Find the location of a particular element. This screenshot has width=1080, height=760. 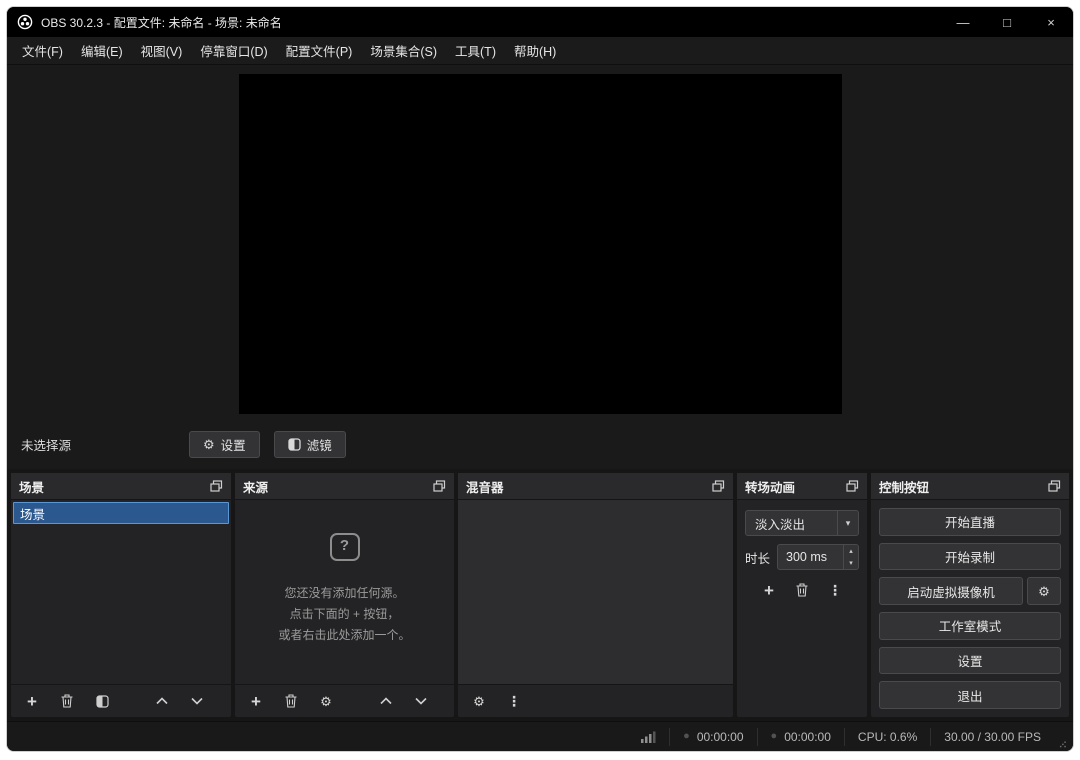

remove-transition-button is located at coordinates (802, 590).